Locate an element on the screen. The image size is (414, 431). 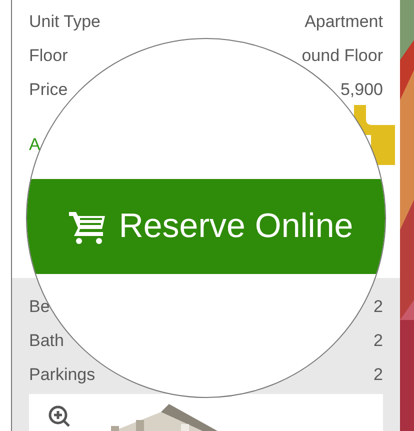
row-label: Floor is located at coordinates (48, 56).